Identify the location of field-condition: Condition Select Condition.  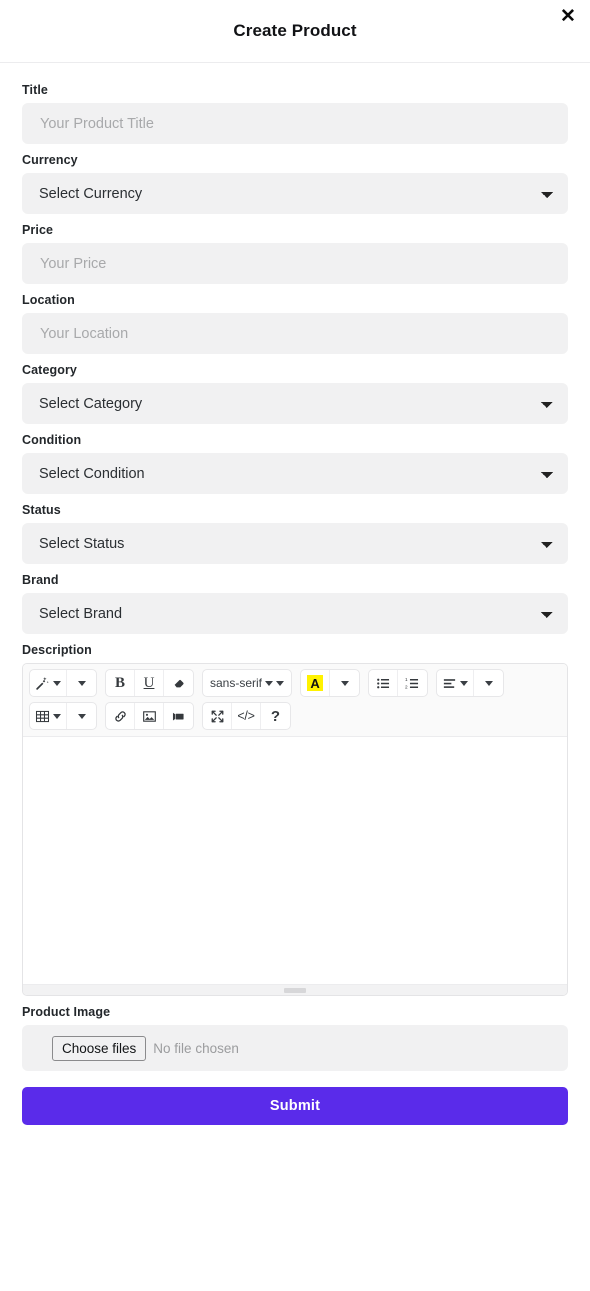
(295, 463).